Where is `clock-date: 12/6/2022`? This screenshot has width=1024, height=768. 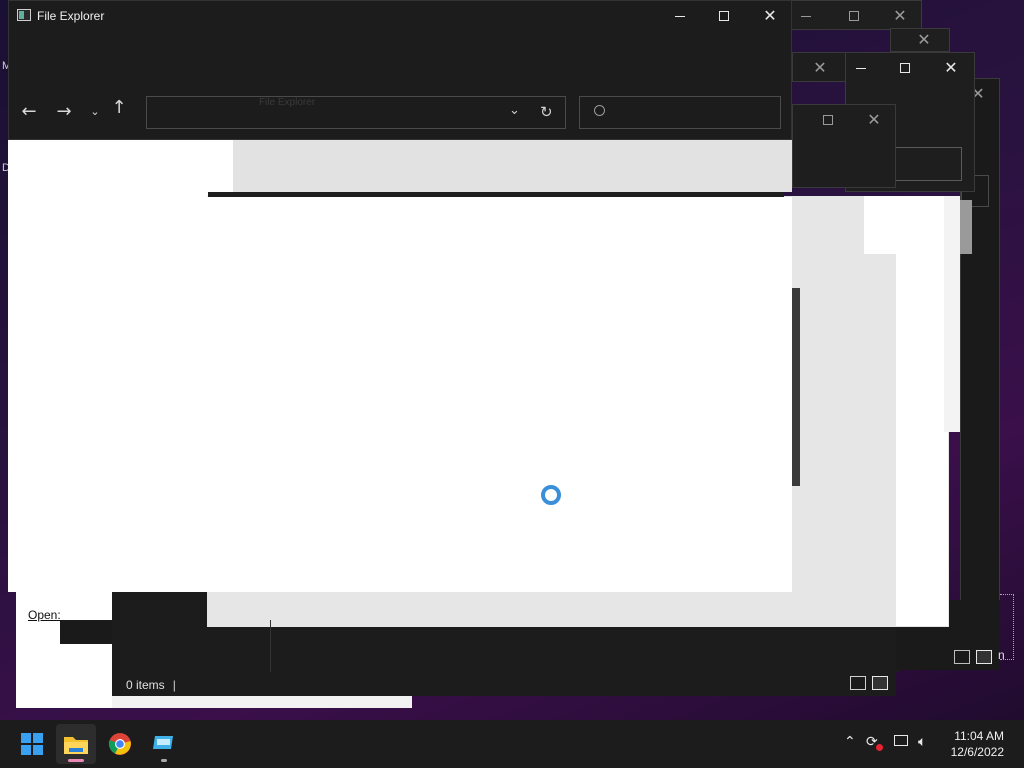 clock-date: 12/6/2022 is located at coordinates (977, 752).